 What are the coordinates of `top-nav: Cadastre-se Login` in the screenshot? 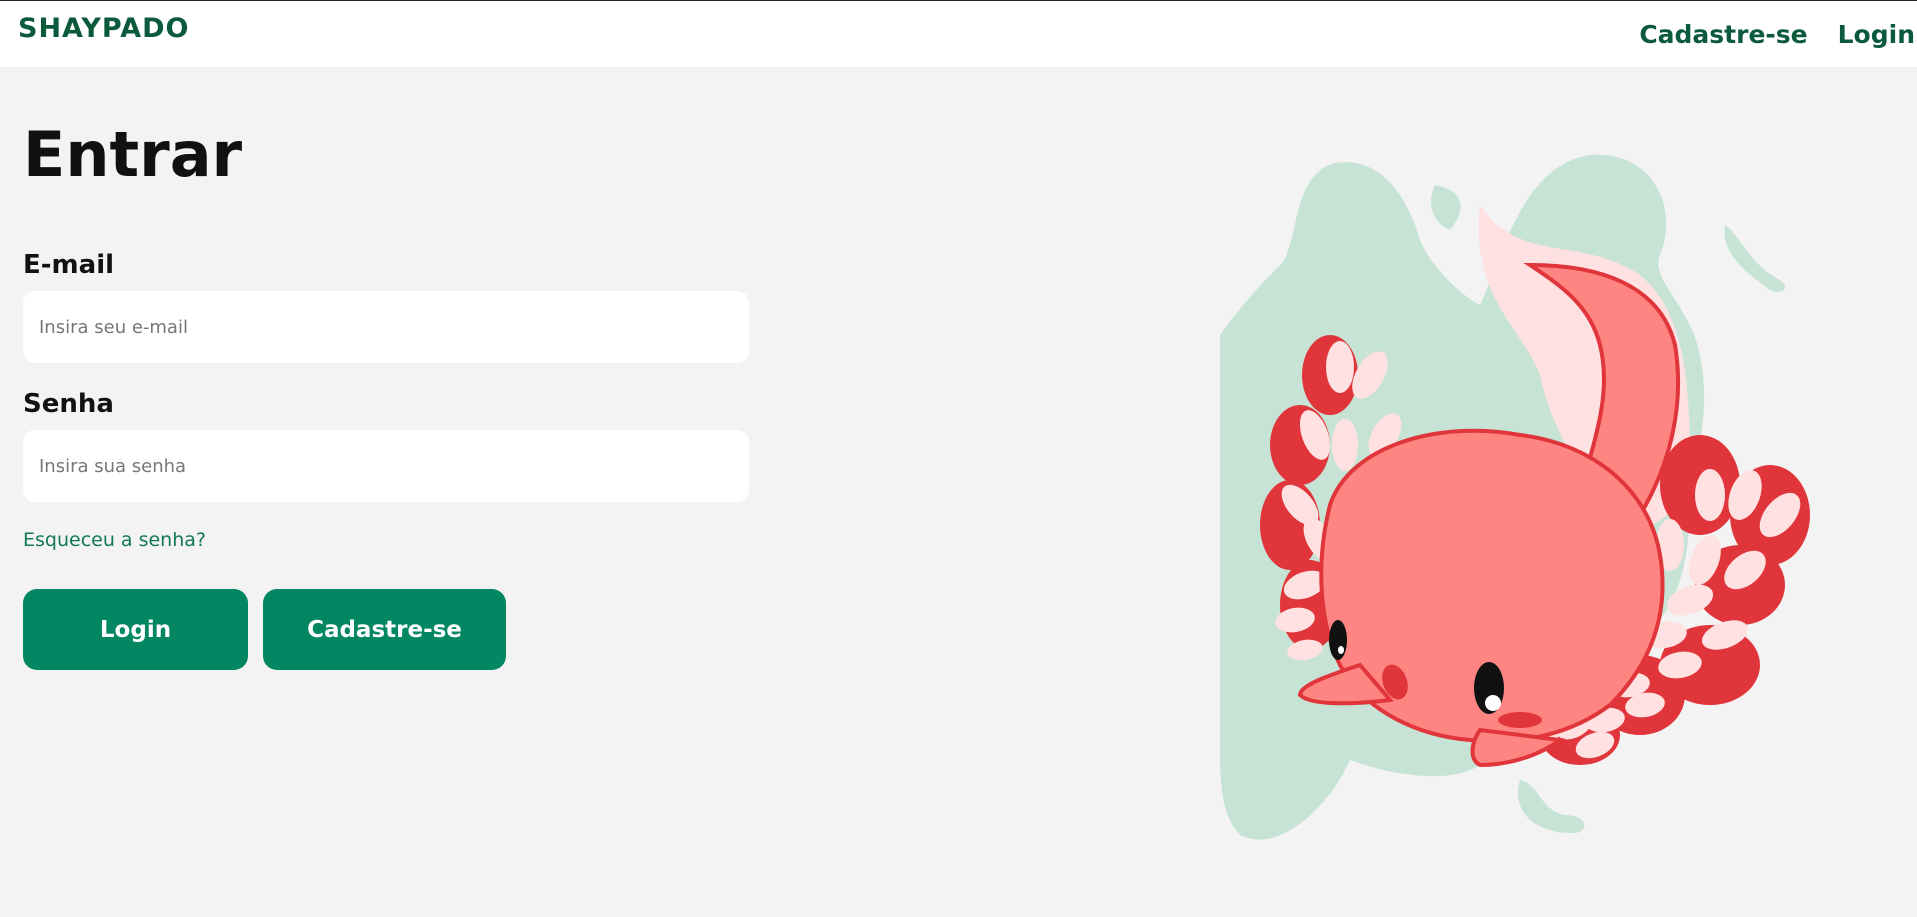 It's located at (1778, 35).